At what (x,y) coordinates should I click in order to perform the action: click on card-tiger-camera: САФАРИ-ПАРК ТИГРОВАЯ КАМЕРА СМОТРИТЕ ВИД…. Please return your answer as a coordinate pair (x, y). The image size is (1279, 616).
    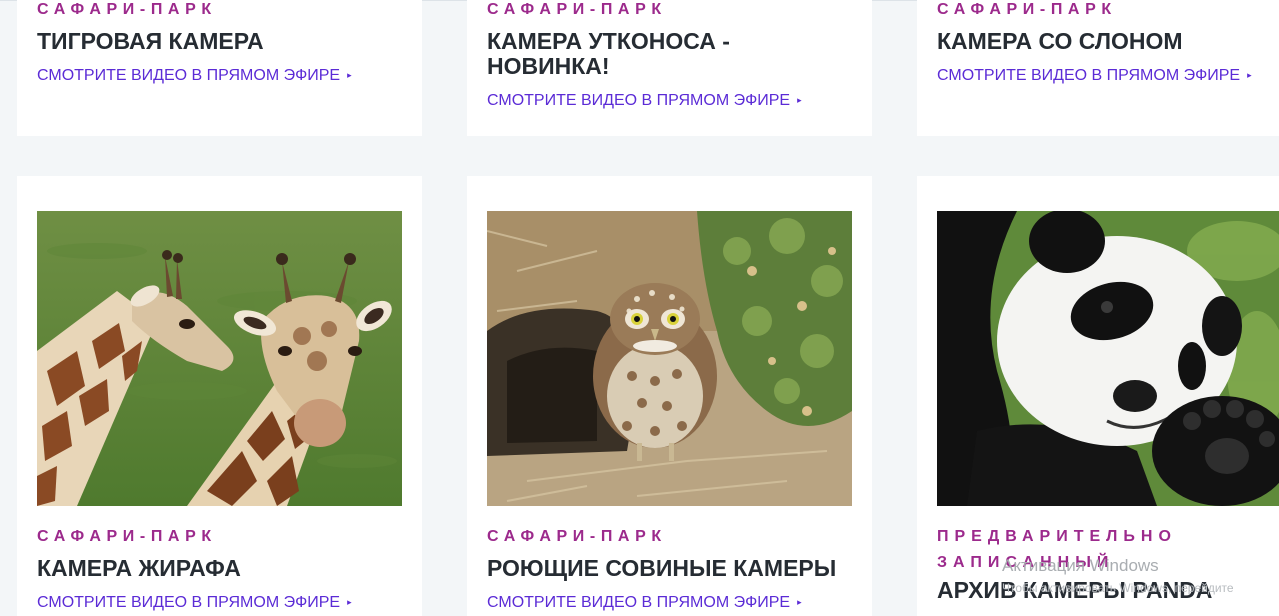
    Looking at the image, I should click on (219, 68).